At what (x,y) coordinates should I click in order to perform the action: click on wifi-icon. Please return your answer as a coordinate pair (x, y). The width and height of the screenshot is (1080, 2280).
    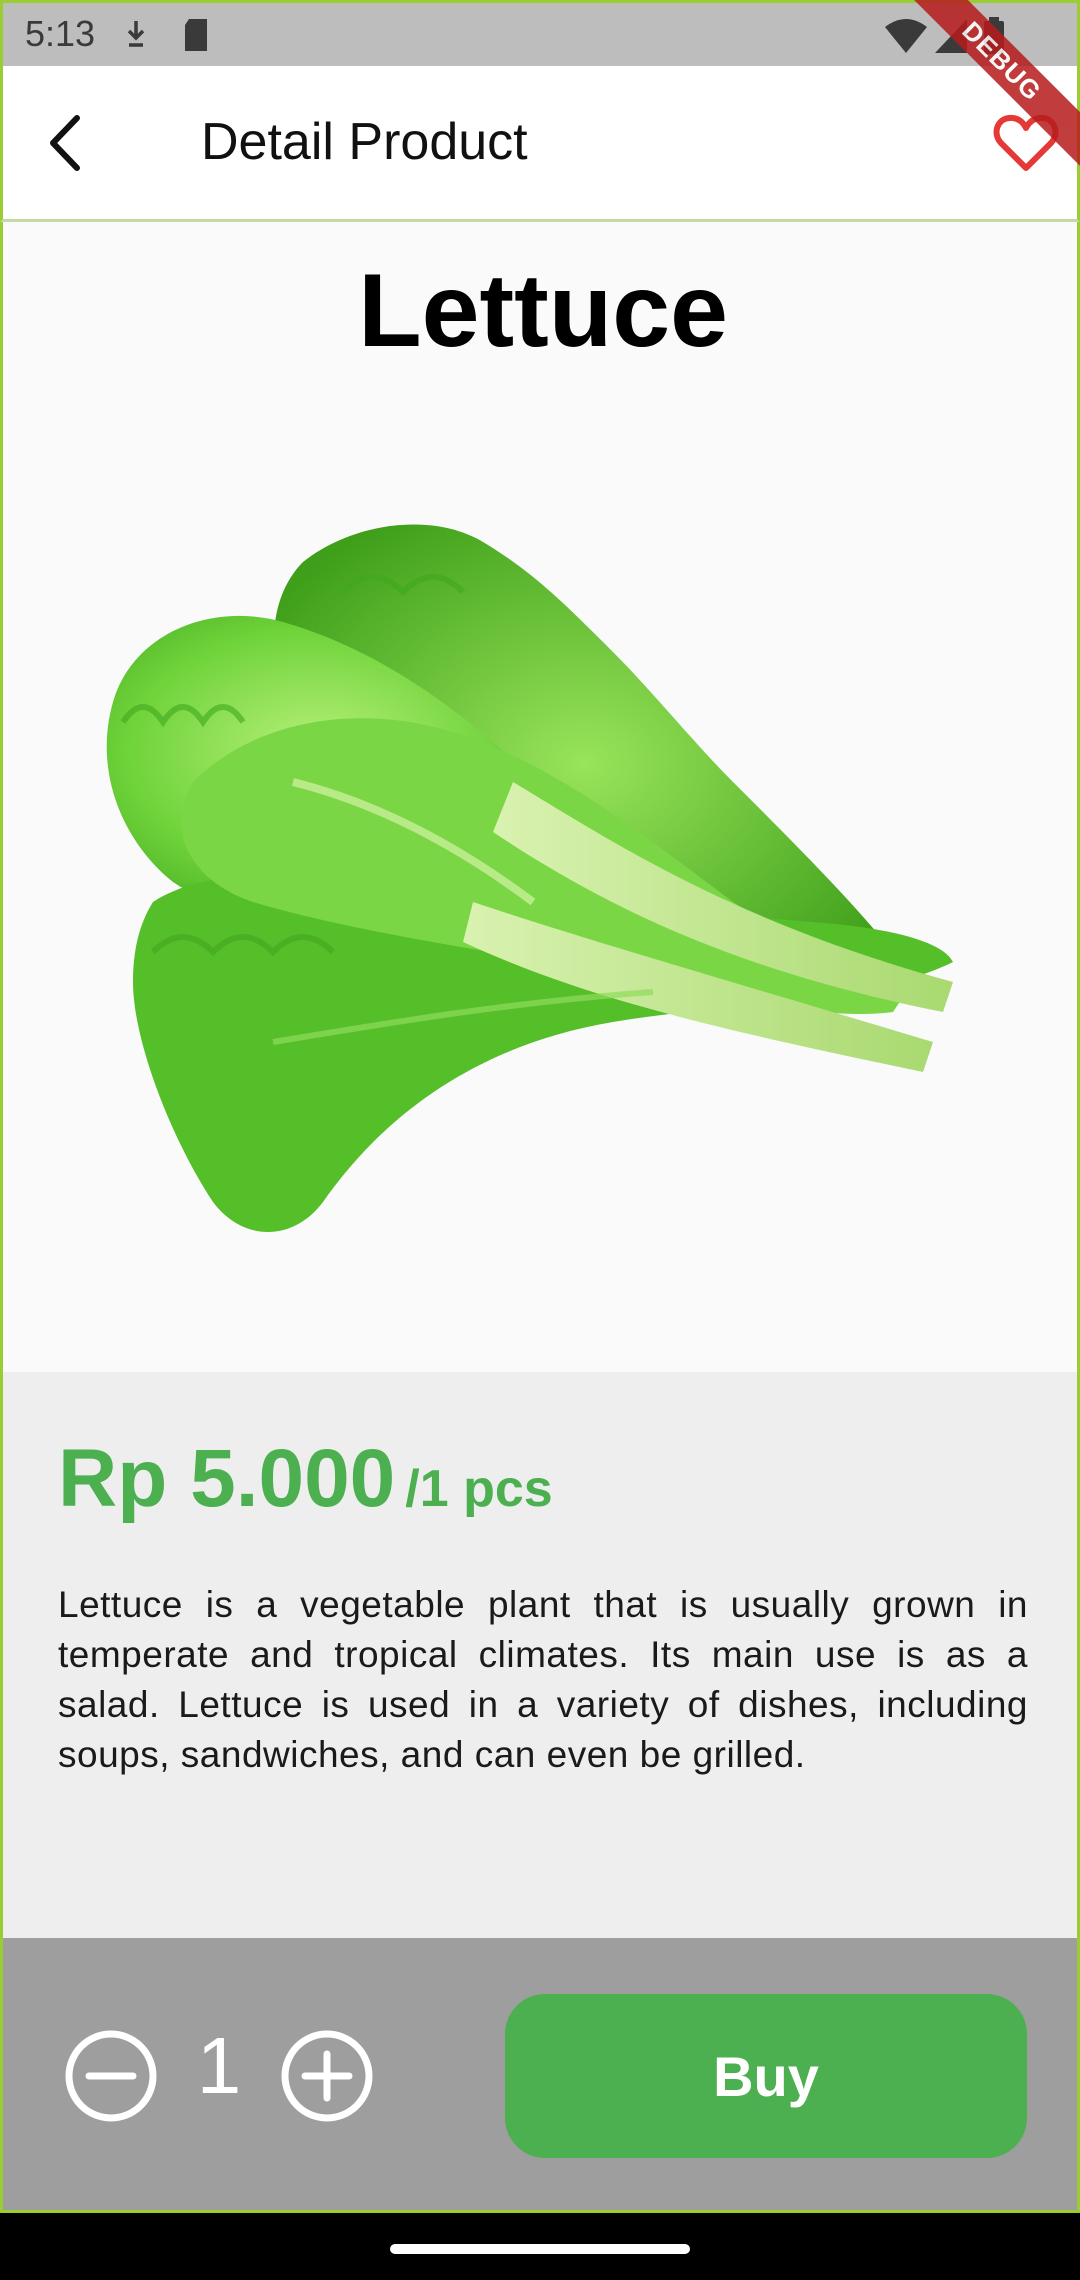
    Looking at the image, I should click on (906, 36).